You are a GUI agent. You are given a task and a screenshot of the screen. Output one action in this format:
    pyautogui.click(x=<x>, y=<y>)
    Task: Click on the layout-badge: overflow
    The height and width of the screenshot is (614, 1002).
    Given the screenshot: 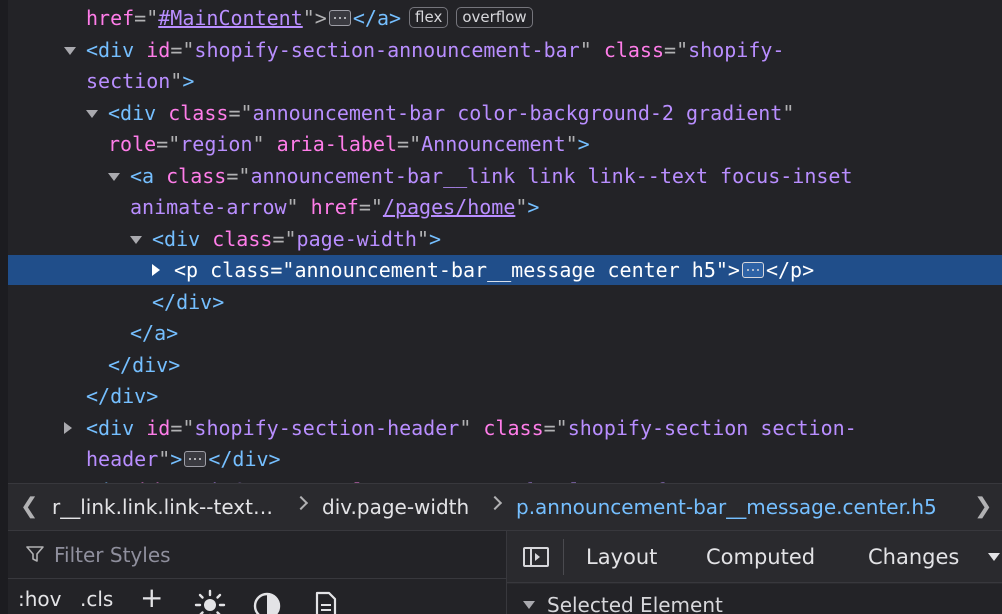 What is the action you would take?
    pyautogui.click(x=494, y=17)
    